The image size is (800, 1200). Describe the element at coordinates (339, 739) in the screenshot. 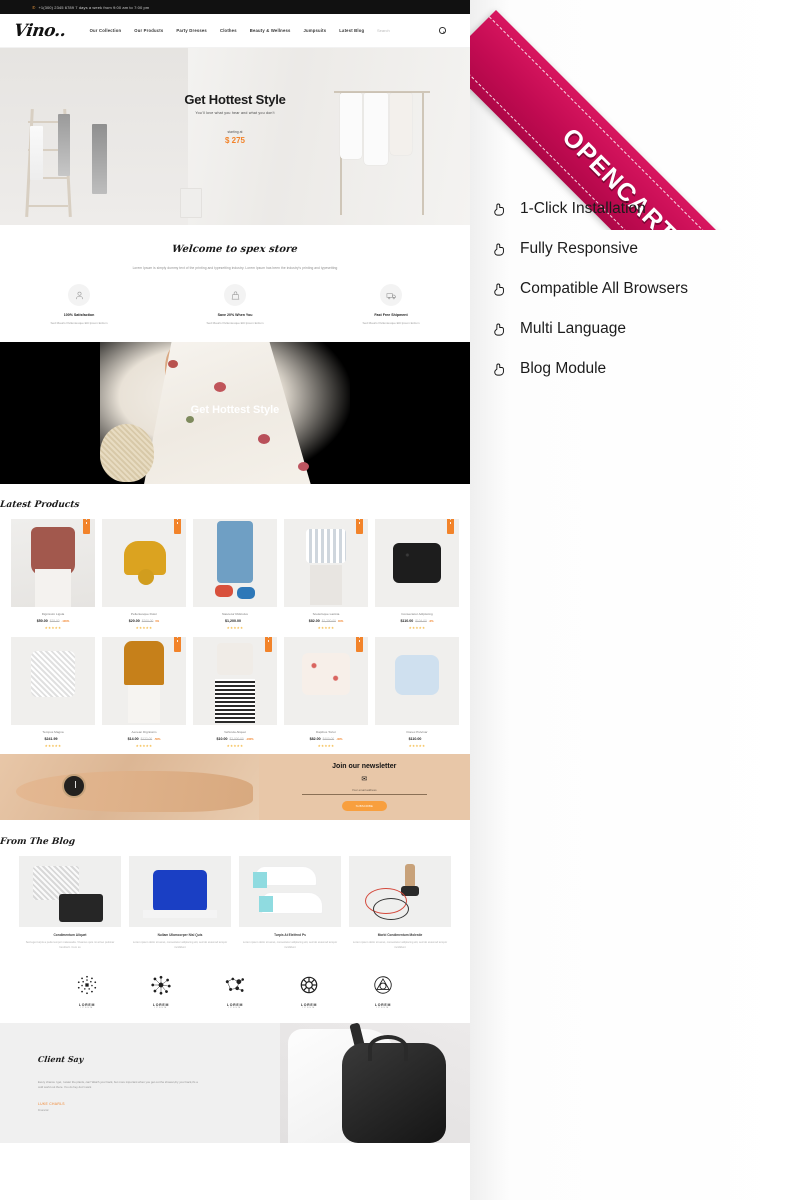

I see `product-discount: -40%` at that location.